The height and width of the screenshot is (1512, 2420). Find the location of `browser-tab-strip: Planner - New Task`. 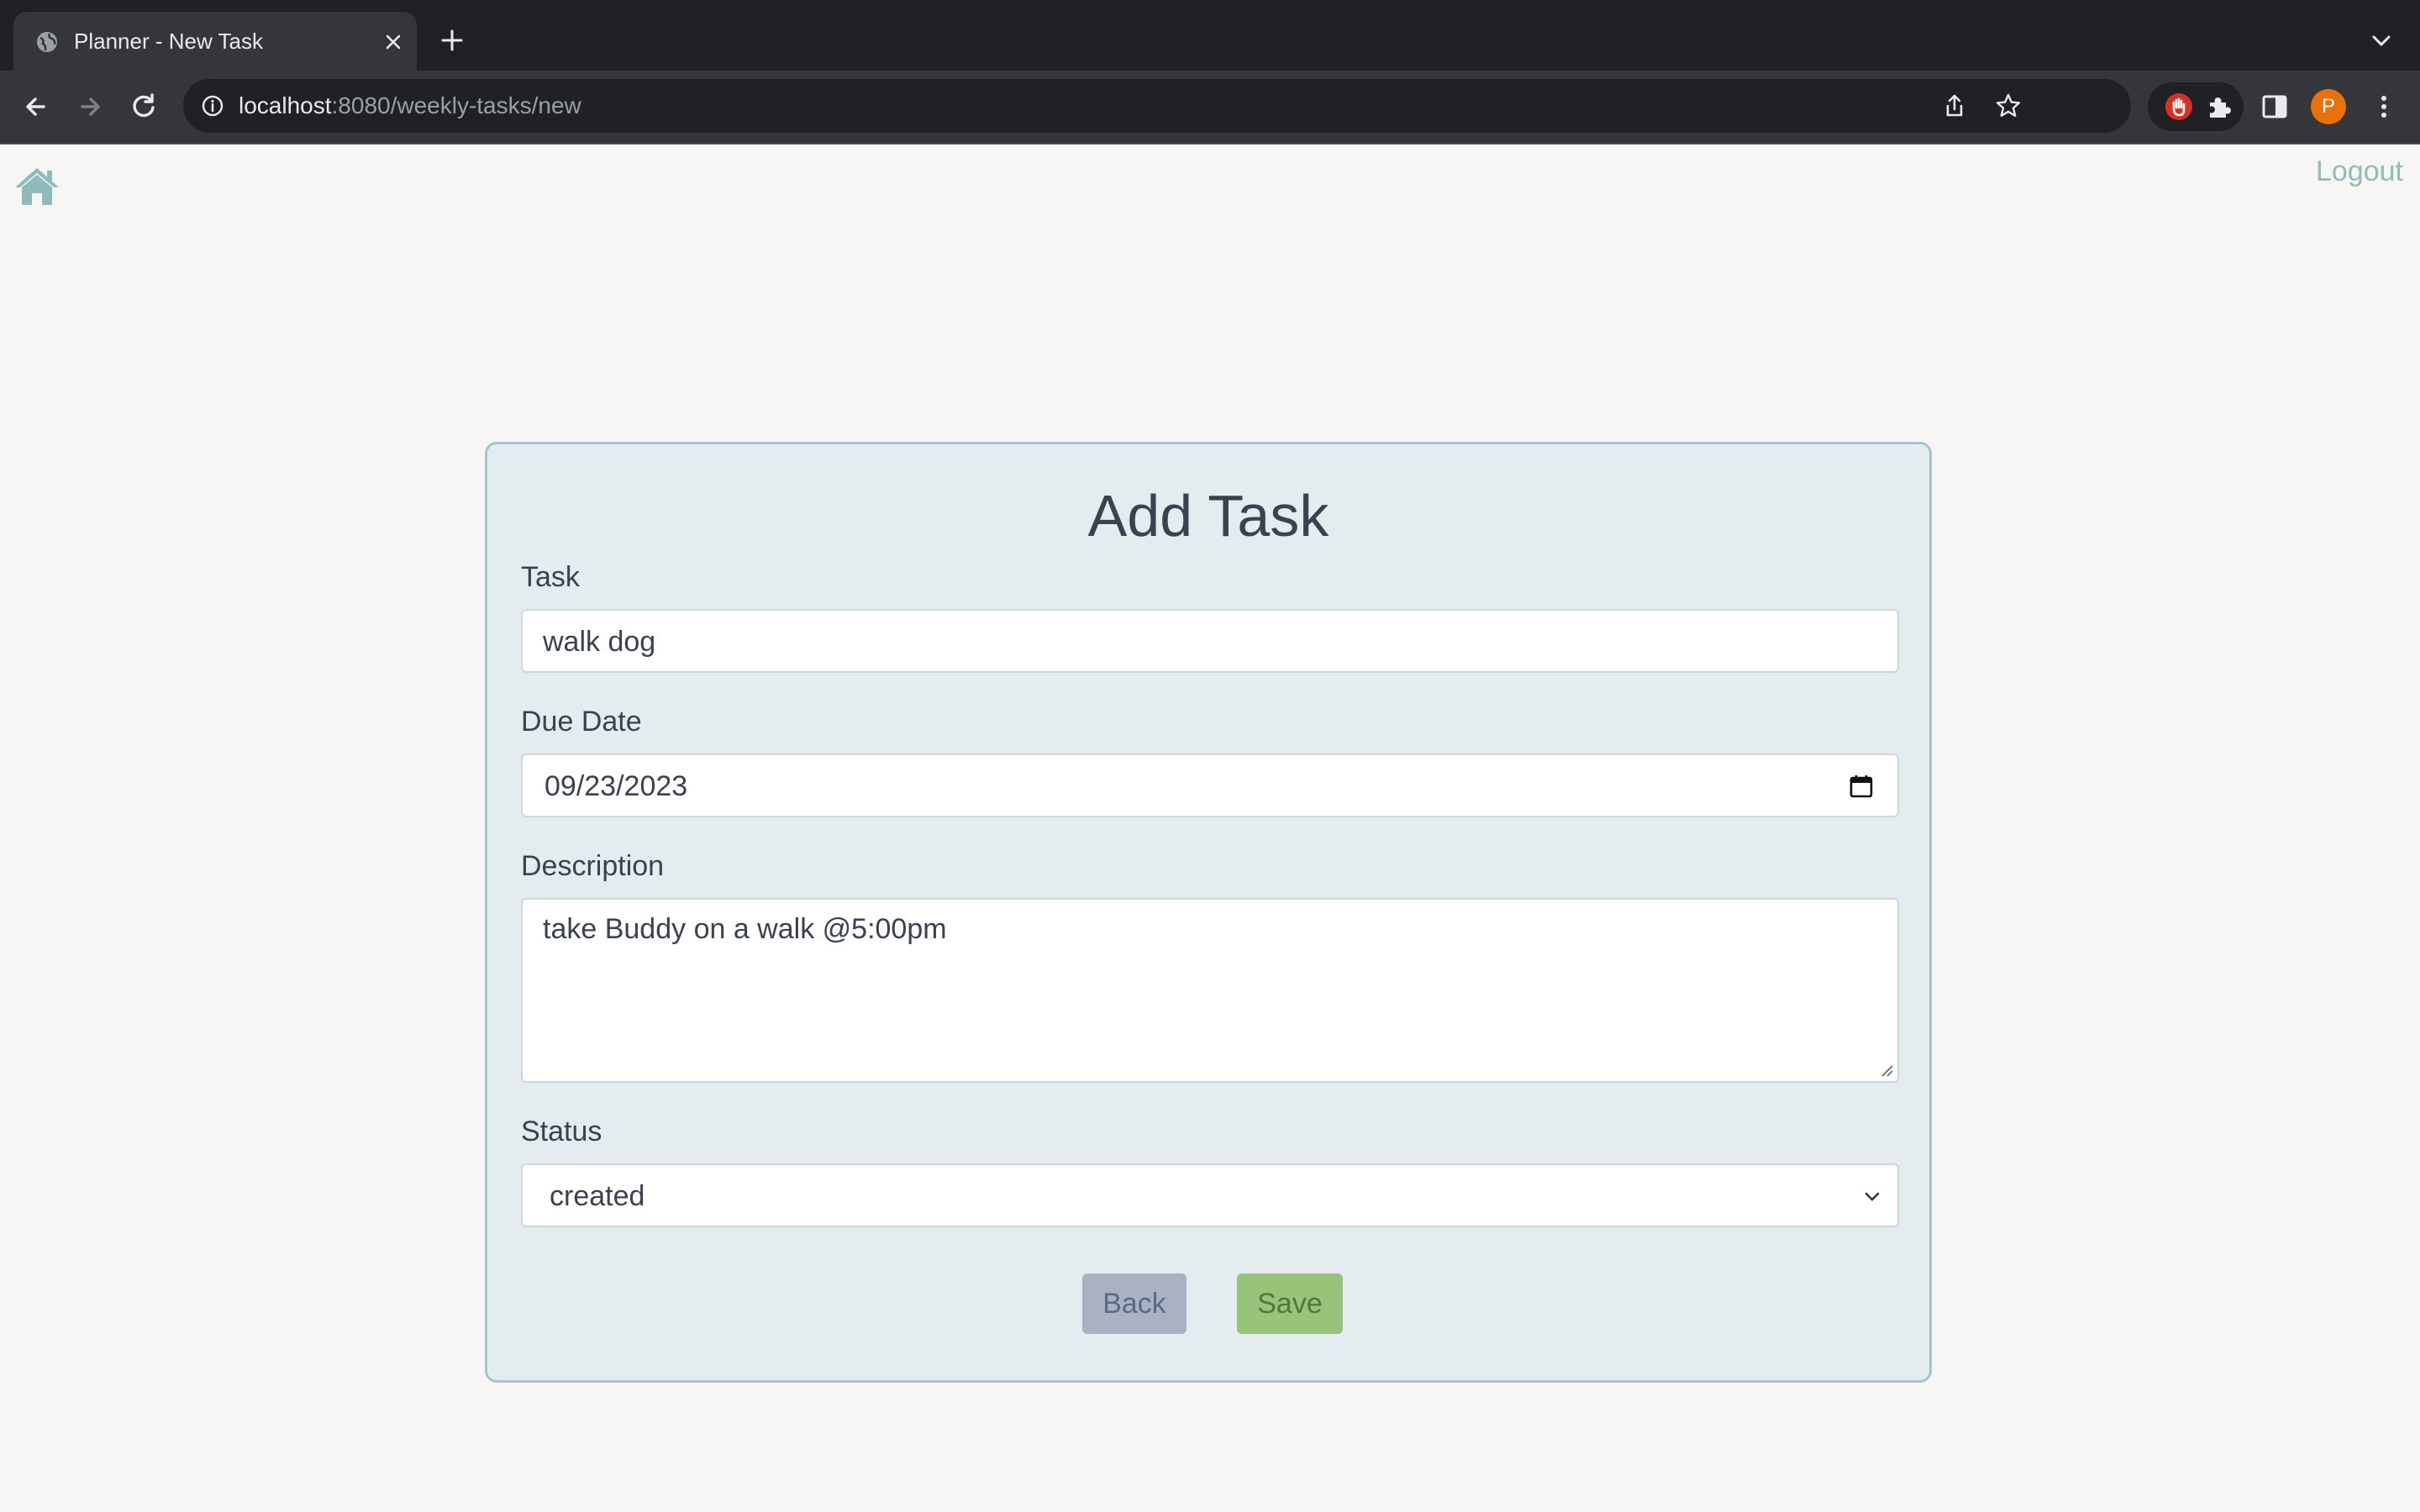

browser-tab-strip: Planner - New Task is located at coordinates (1210, 35).